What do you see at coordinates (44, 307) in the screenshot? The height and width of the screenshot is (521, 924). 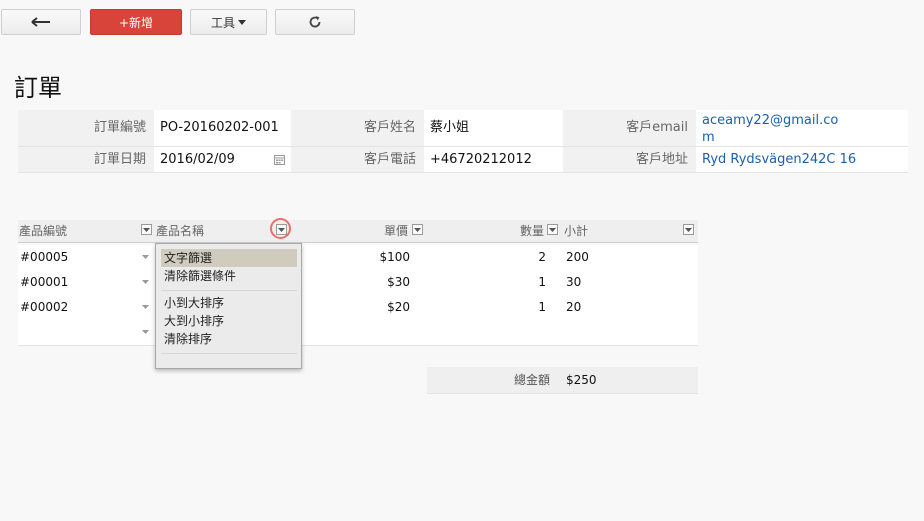 I see `product-code-cell: #00002` at bounding box center [44, 307].